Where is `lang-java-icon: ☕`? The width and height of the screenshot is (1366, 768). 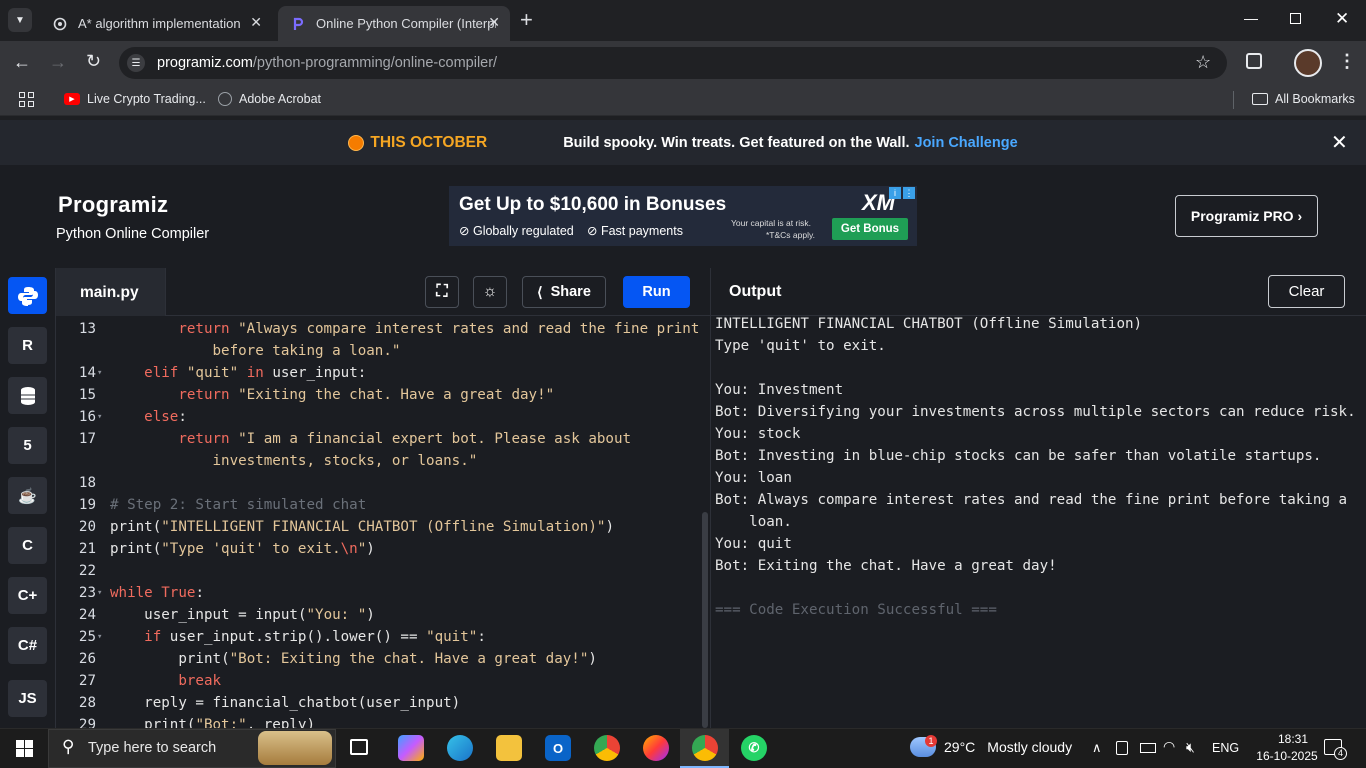
lang-java-icon: ☕ is located at coordinates (27, 495).